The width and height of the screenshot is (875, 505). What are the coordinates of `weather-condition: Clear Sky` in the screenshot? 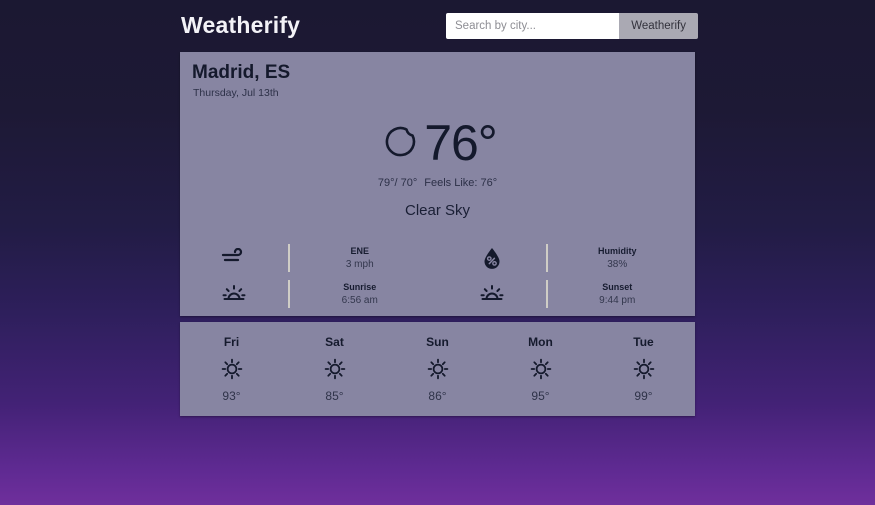 It's located at (437, 210).